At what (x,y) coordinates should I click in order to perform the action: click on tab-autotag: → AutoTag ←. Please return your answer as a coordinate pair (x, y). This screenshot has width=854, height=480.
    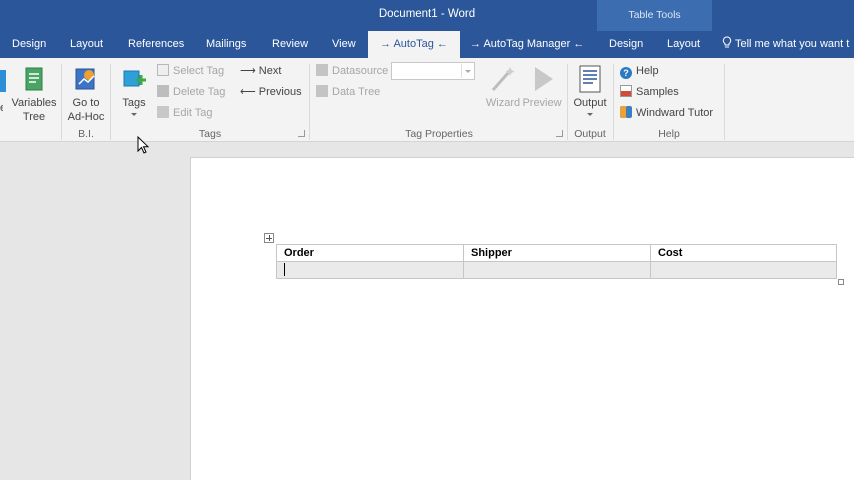
    Looking at the image, I should click on (414, 44).